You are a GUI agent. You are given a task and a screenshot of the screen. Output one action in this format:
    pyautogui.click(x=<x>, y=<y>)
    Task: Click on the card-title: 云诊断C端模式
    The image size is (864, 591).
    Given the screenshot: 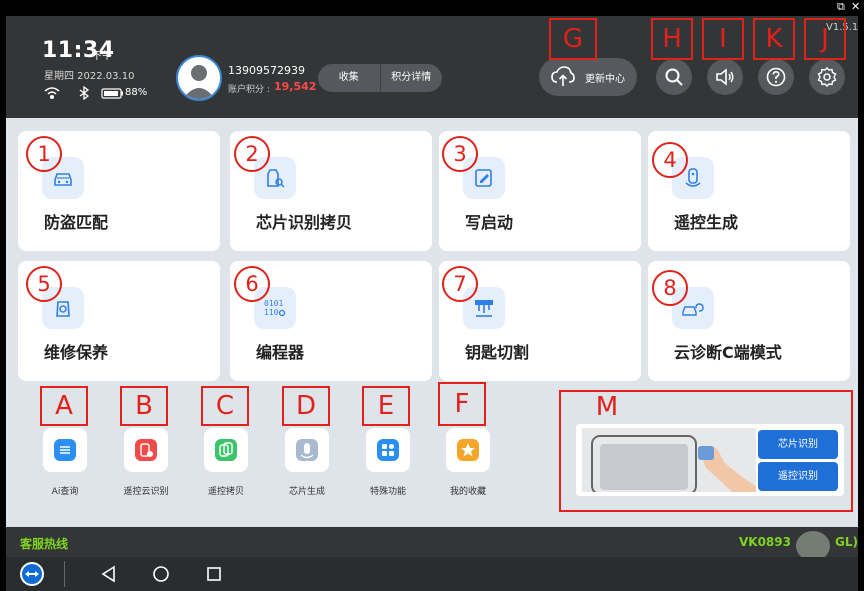 What is the action you would take?
    pyautogui.click(x=728, y=352)
    